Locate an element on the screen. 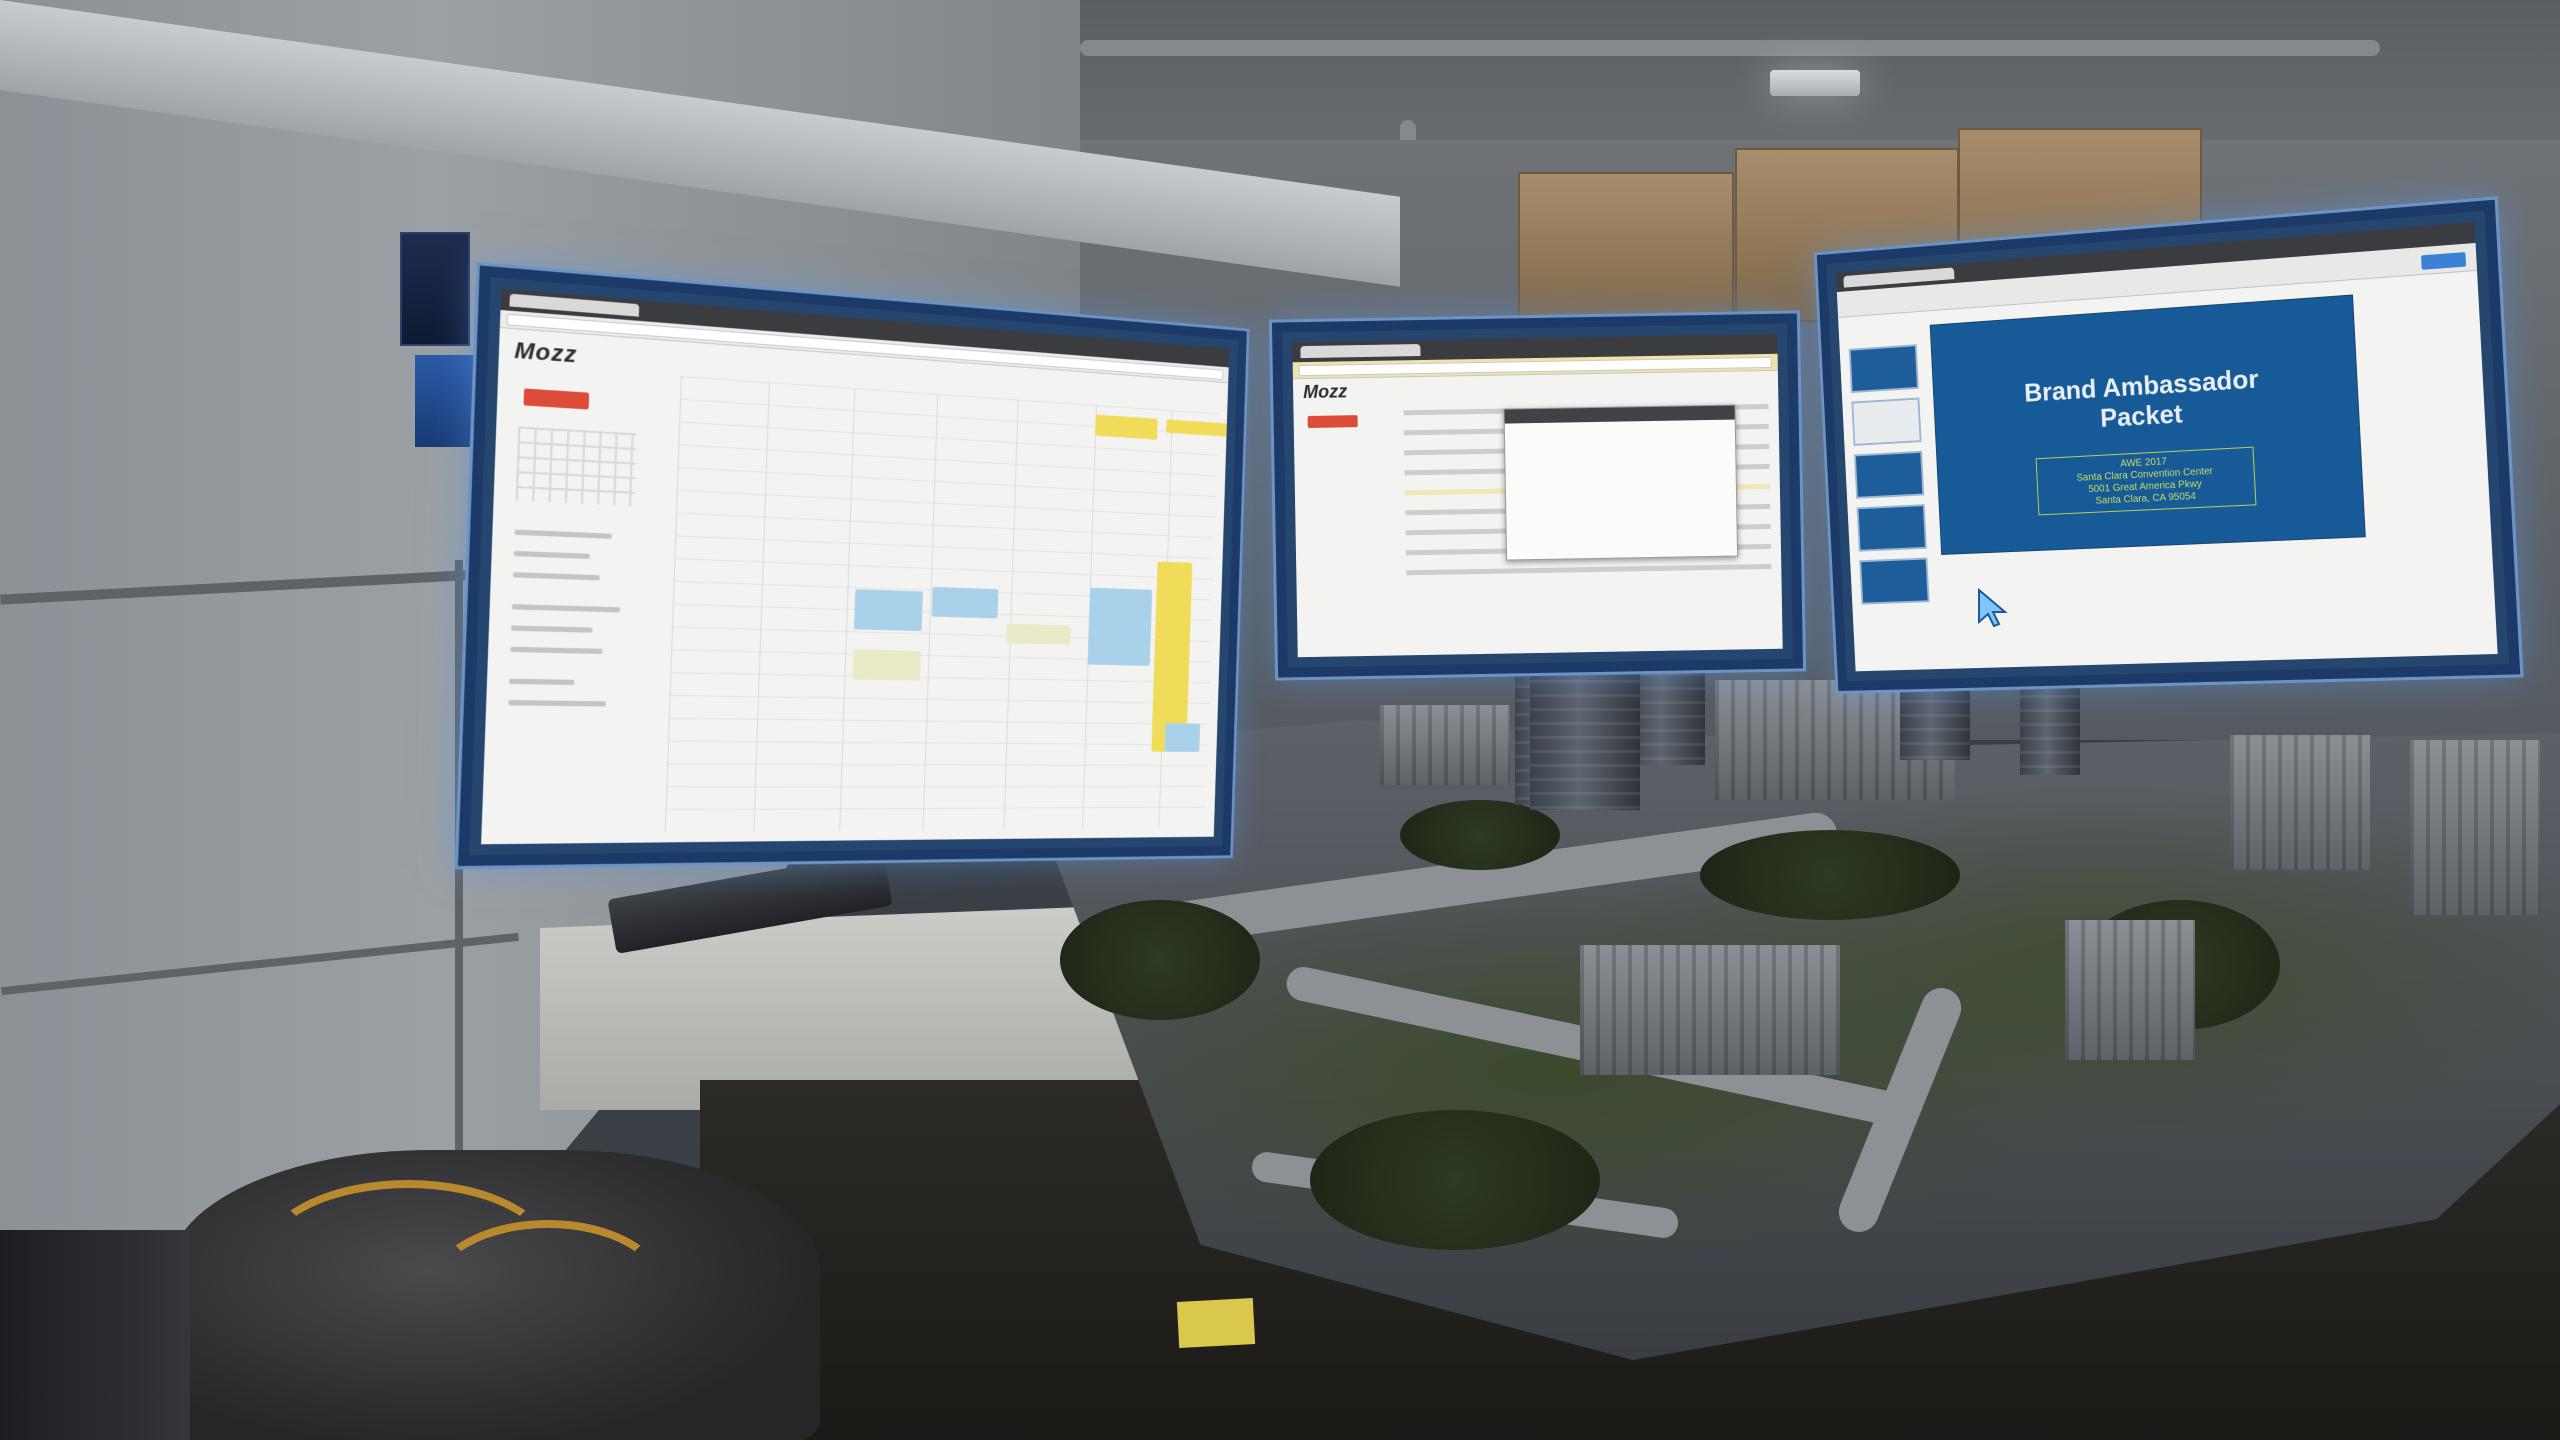 The height and width of the screenshot is (1440, 2560). mail-app-icon: Mozz is located at coordinates (1325, 392).